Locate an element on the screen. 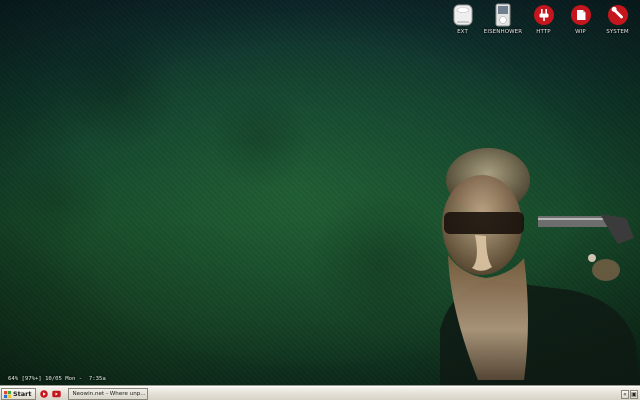  desktop-icon-eisenhower: EISENHOWER is located at coordinates (503, 18).